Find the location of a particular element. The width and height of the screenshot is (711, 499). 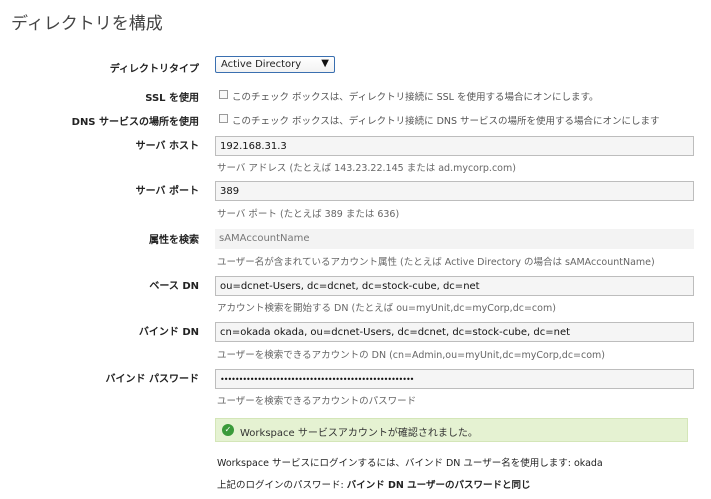

password-info-prefix: 上記のログインのパスワード: is located at coordinates (282, 485).